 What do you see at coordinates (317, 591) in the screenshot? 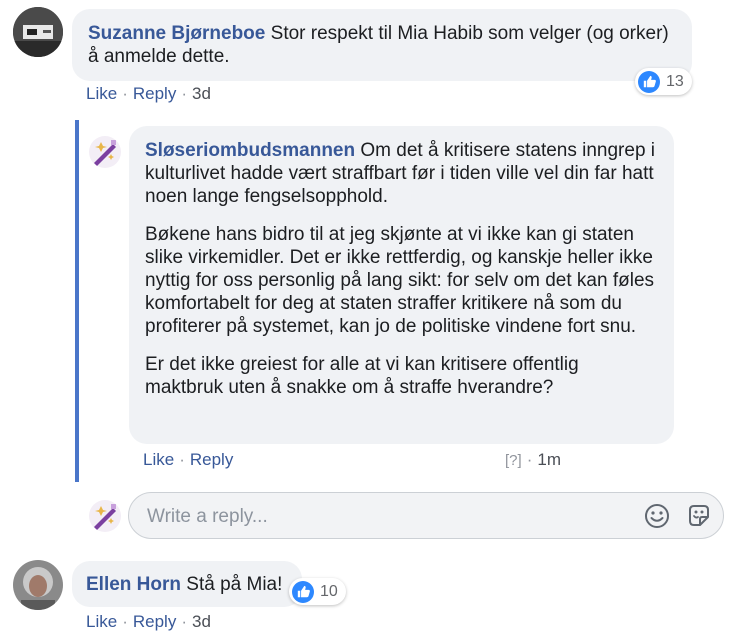
I see `reaction-count: 10` at bounding box center [317, 591].